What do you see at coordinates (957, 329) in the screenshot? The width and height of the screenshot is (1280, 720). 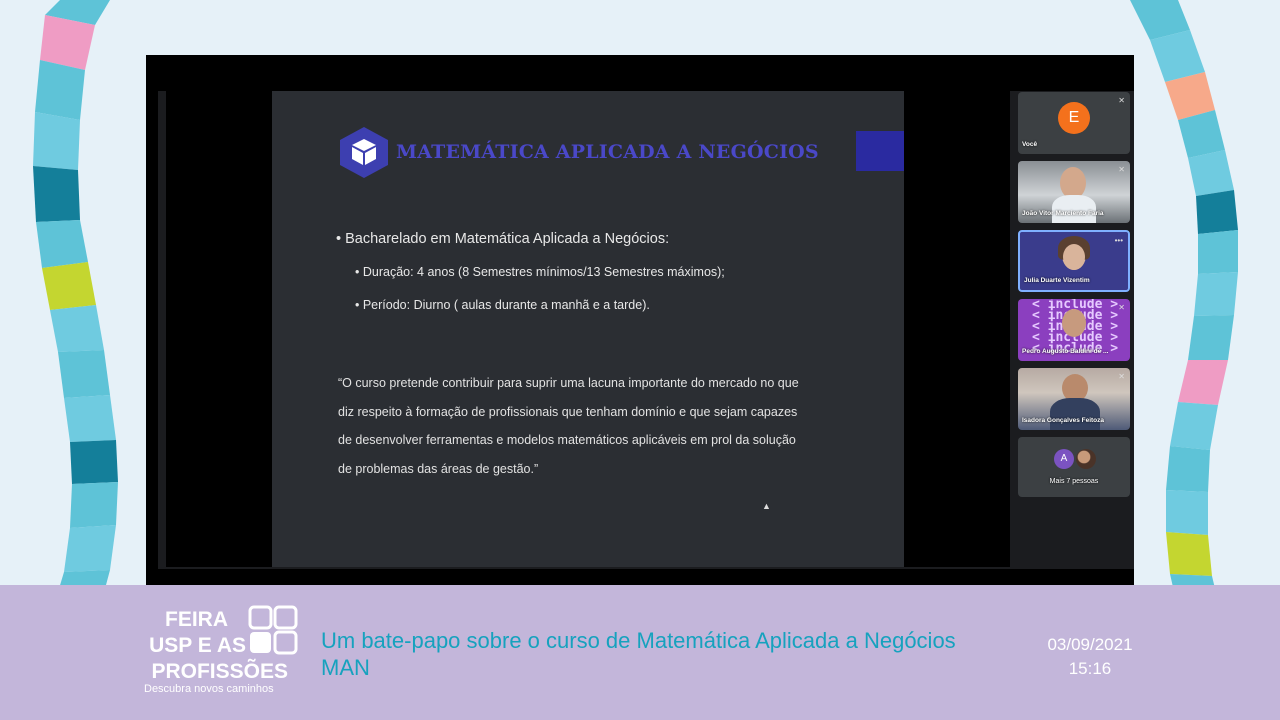 I see `presentation-letterbox-right` at bounding box center [957, 329].